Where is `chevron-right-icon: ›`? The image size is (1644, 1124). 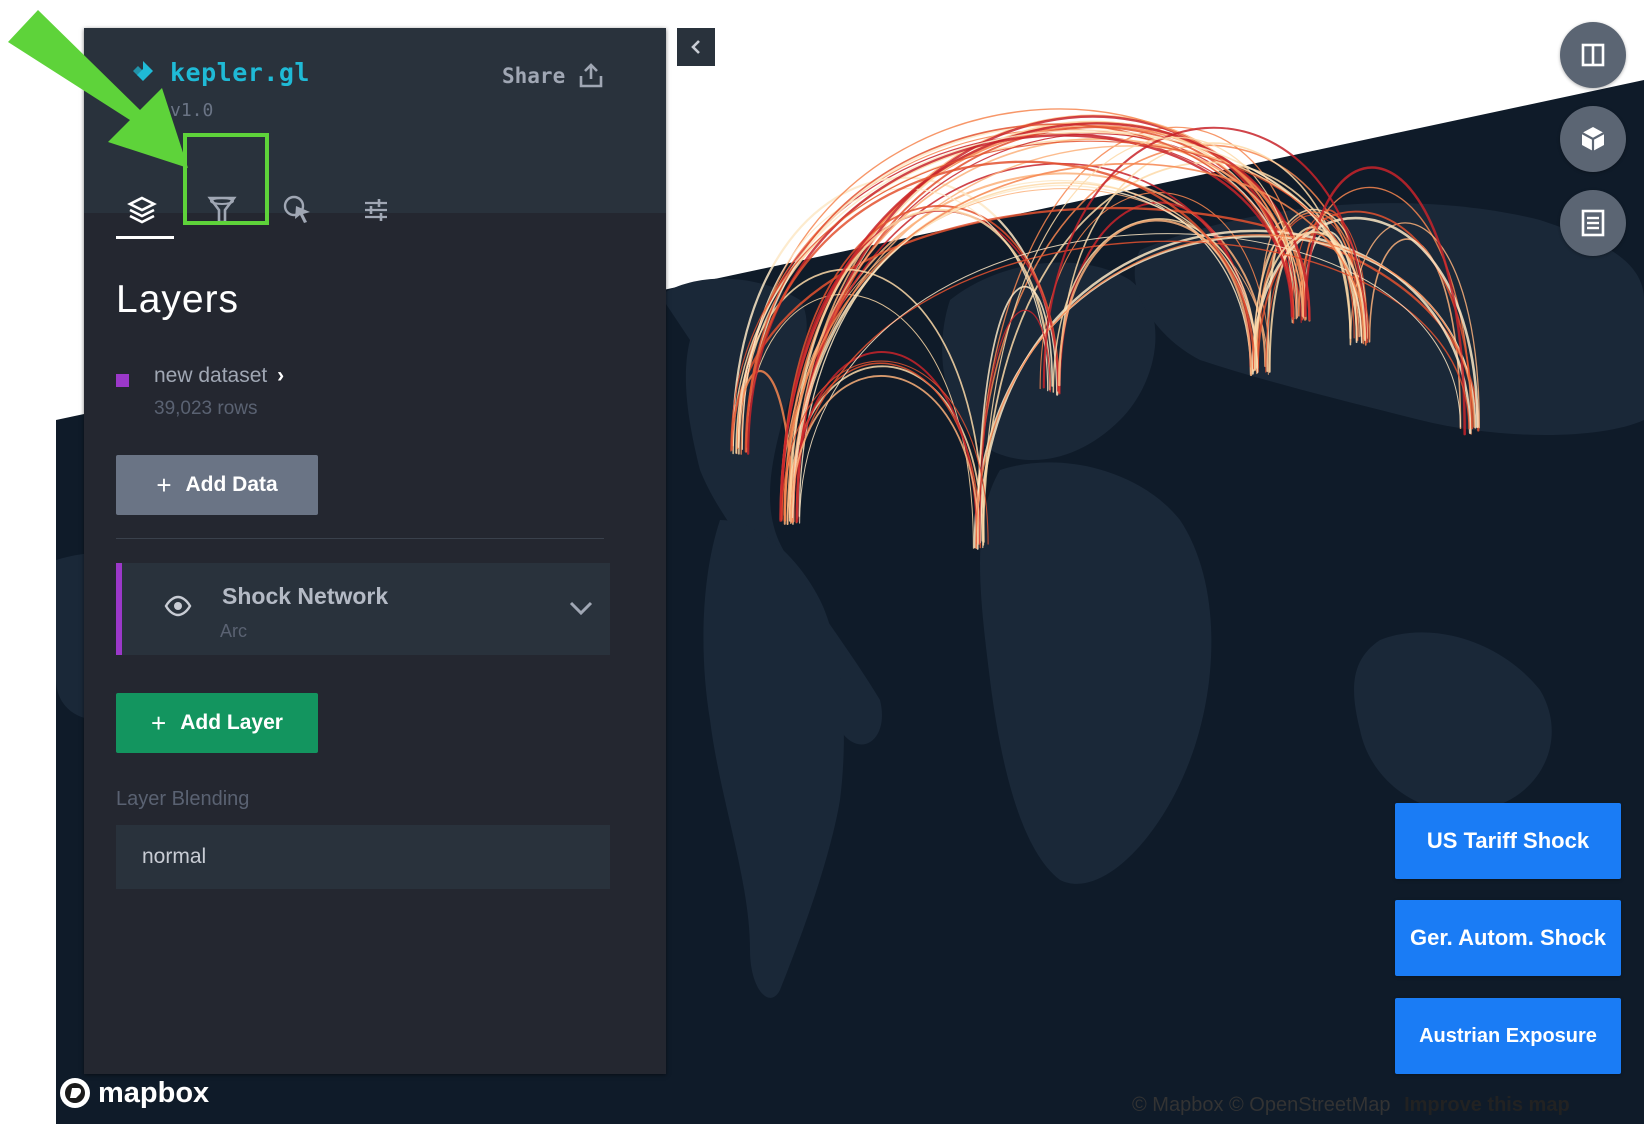
chevron-right-icon: › is located at coordinates (281, 375).